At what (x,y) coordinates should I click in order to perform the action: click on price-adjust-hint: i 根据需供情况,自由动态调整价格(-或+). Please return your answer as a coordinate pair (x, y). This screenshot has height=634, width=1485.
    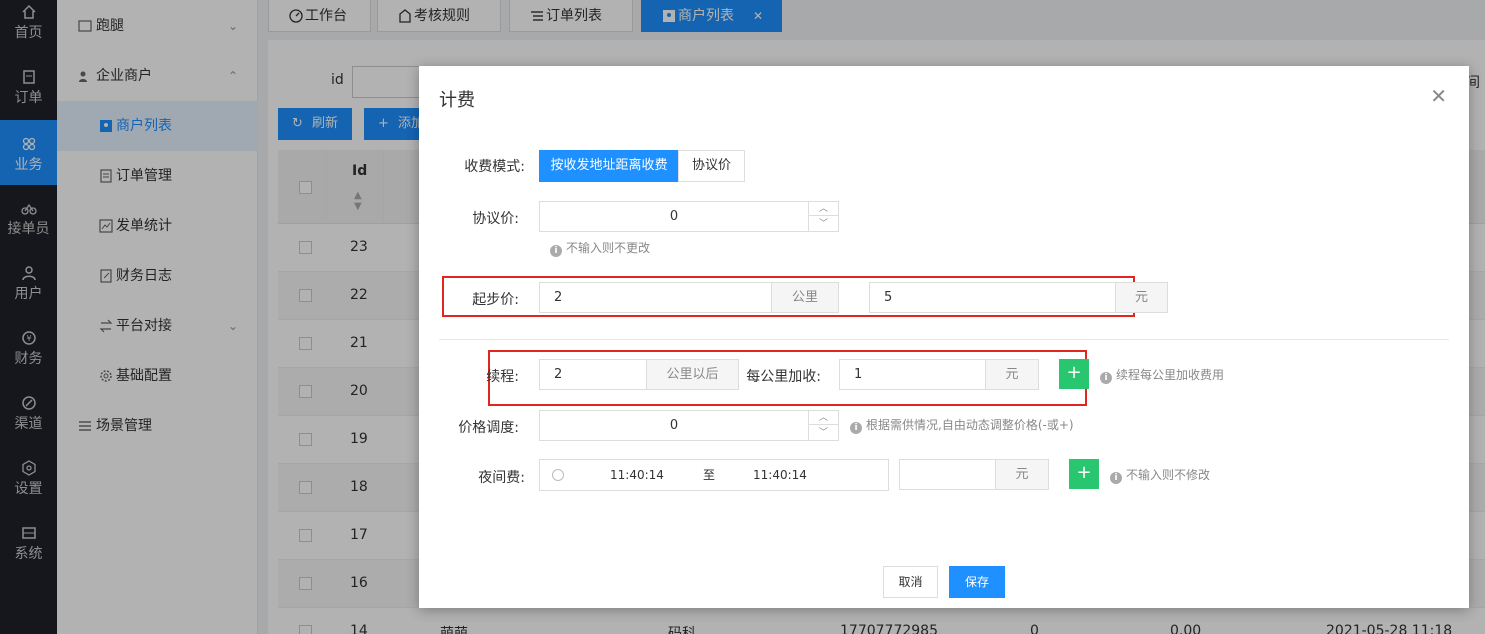
    Looking at the image, I should click on (962, 425).